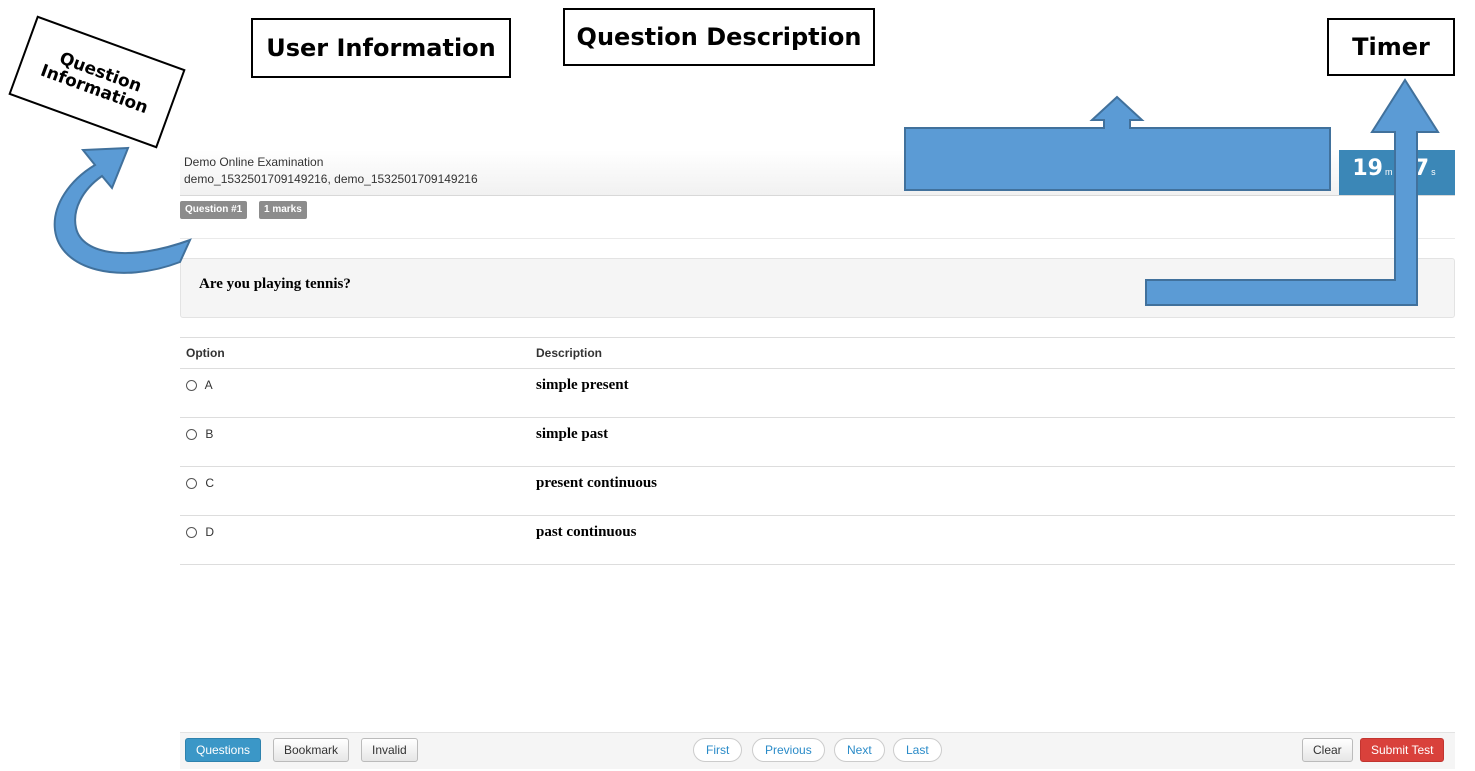  What do you see at coordinates (210, 532) in the screenshot?
I see `option-letter: D` at bounding box center [210, 532].